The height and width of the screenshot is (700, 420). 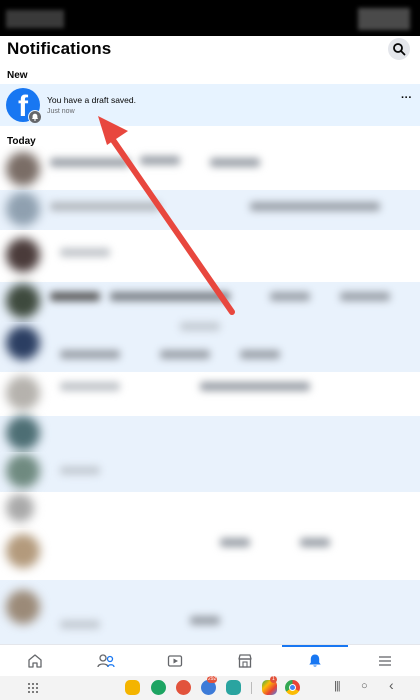 I want to click on search-button, so click(x=399, y=49).